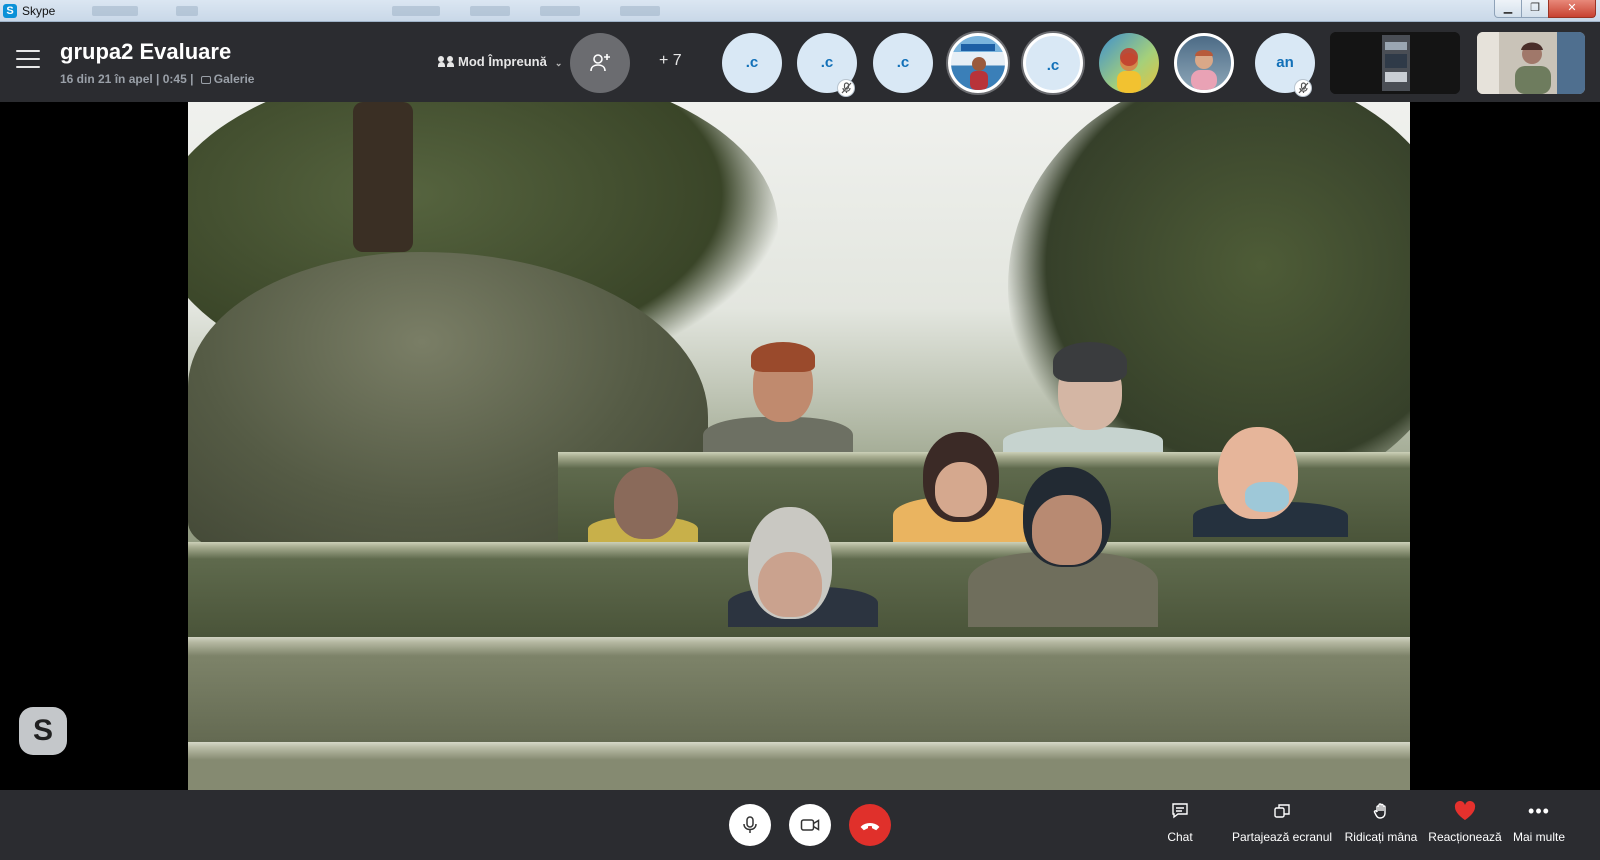 The height and width of the screenshot is (860, 1600). I want to click on hamburger-menu-button, so click(28, 59).